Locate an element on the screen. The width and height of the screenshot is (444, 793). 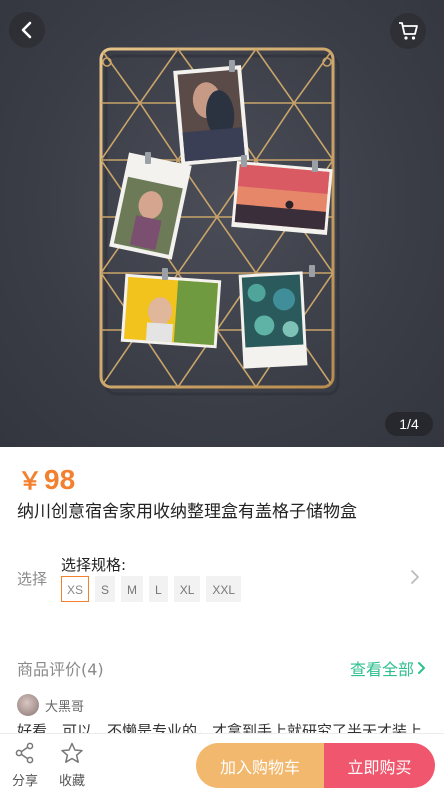
spec-options: XS S M L XL XXL is located at coordinates (151, 589).